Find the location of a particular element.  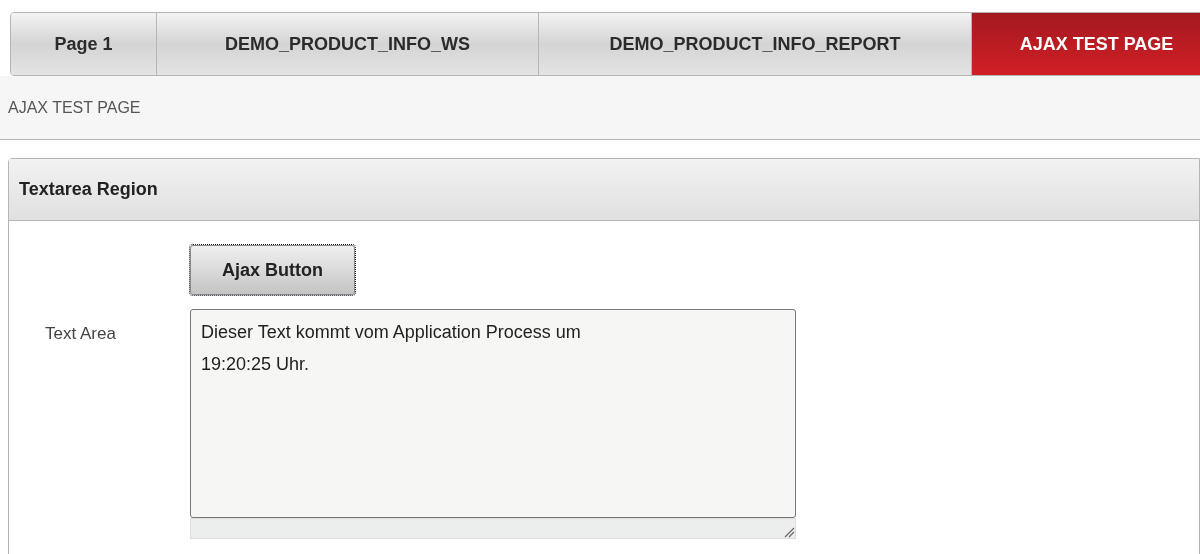

breadcrumb: AJAX TEST PAGE is located at coordinates (74, 107).